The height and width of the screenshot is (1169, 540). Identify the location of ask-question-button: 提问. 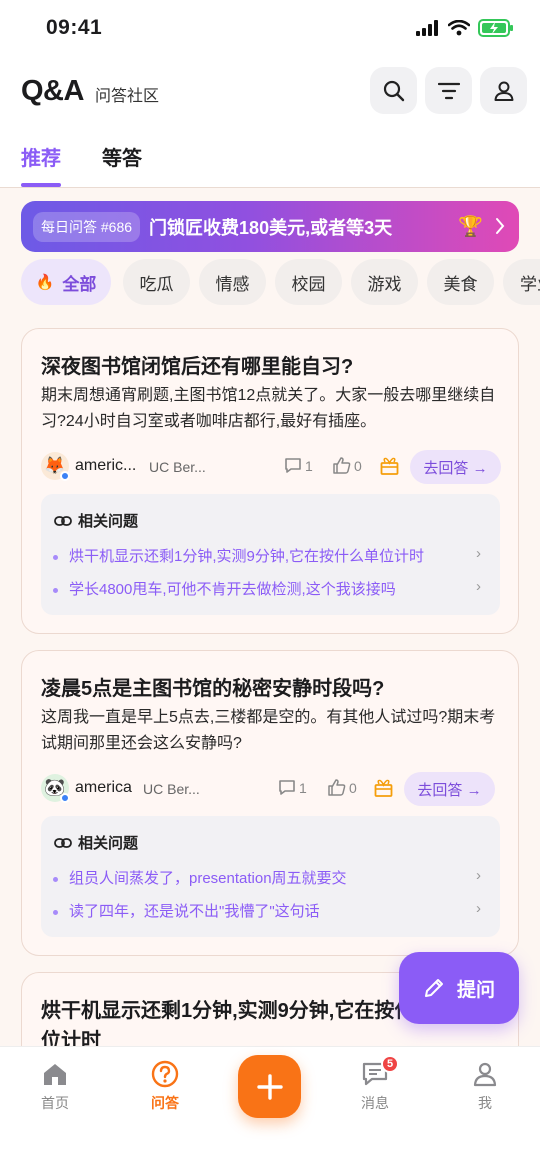
(459, 988).